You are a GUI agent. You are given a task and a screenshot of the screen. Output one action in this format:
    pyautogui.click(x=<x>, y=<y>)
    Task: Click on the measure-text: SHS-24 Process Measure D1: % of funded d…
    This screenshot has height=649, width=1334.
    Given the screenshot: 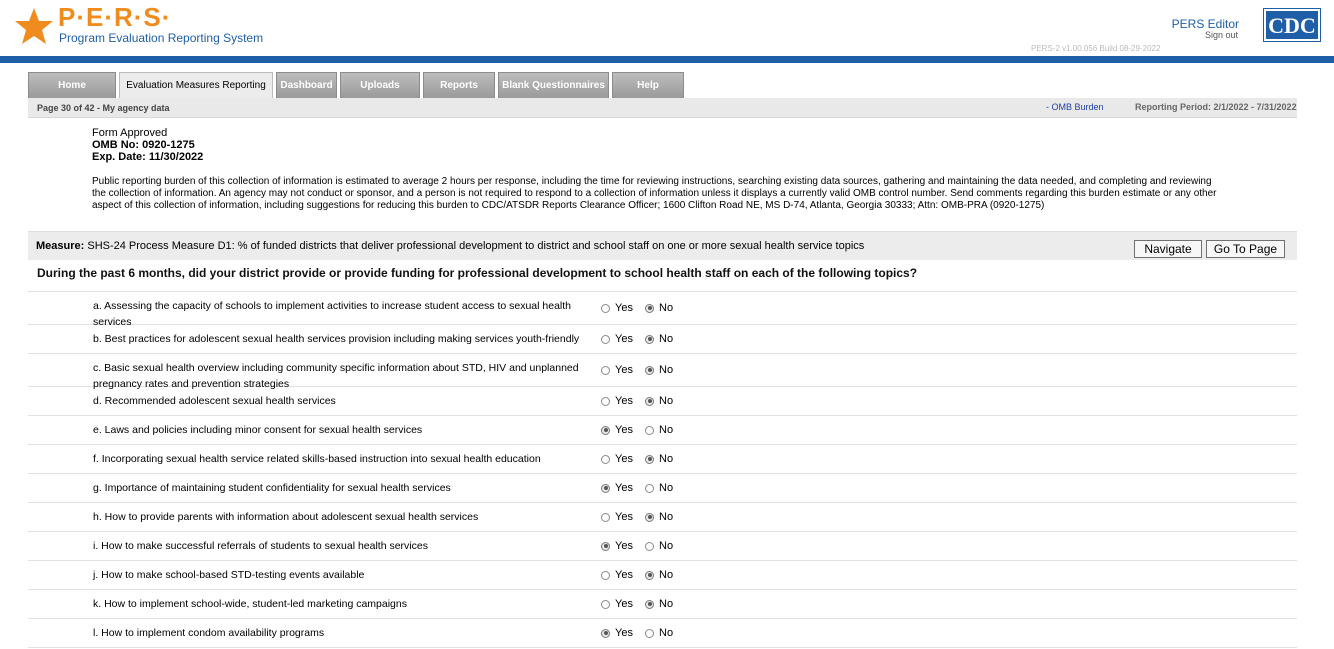 What is the action you would take?
    pyautogui.click(x=476, y=246)
    